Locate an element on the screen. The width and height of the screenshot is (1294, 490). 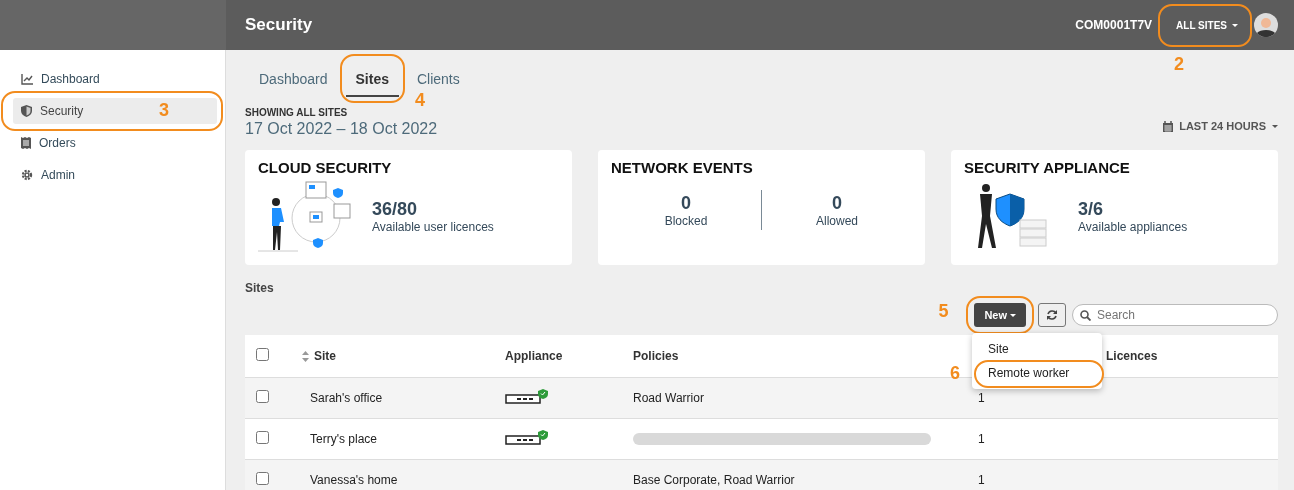
sort-icon is located at coordinates (305, 356).